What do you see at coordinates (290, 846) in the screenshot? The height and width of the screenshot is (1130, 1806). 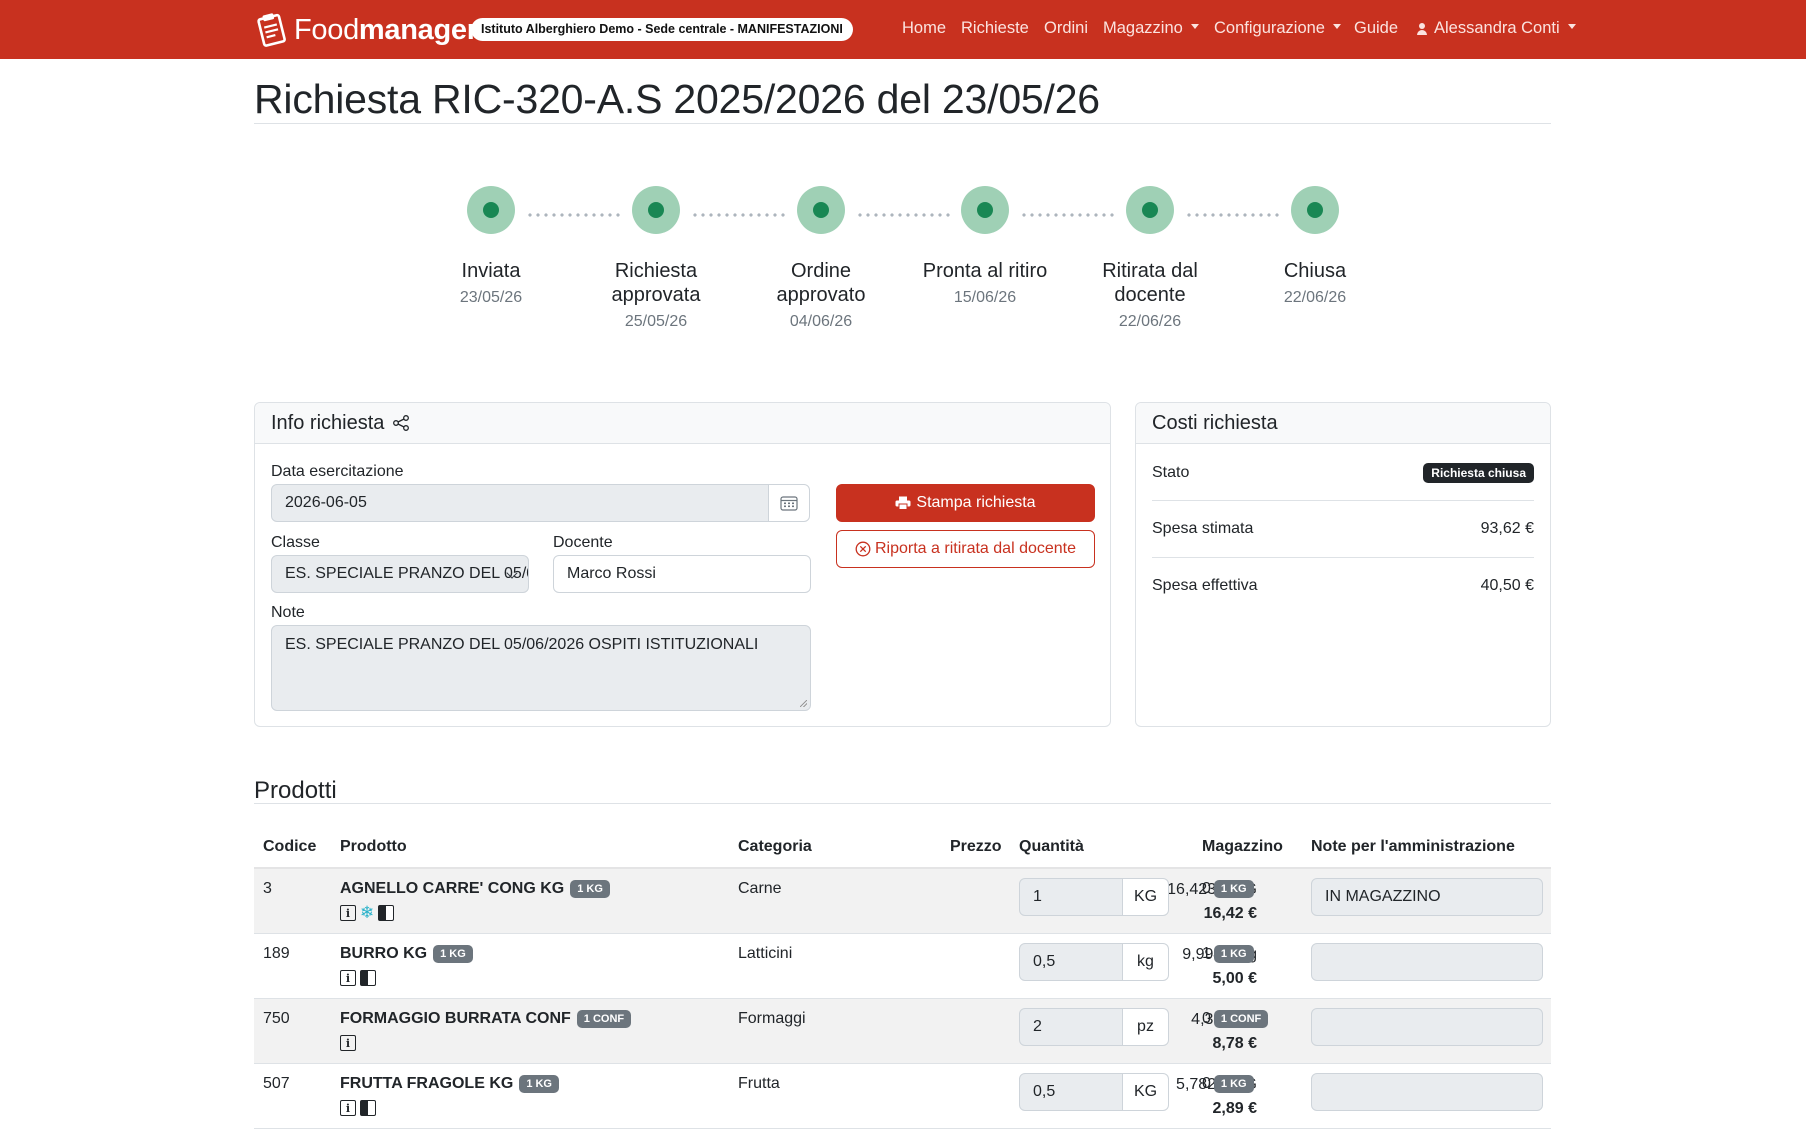 I see `column-header-codice: Codice` at bounding box center [290, 846].